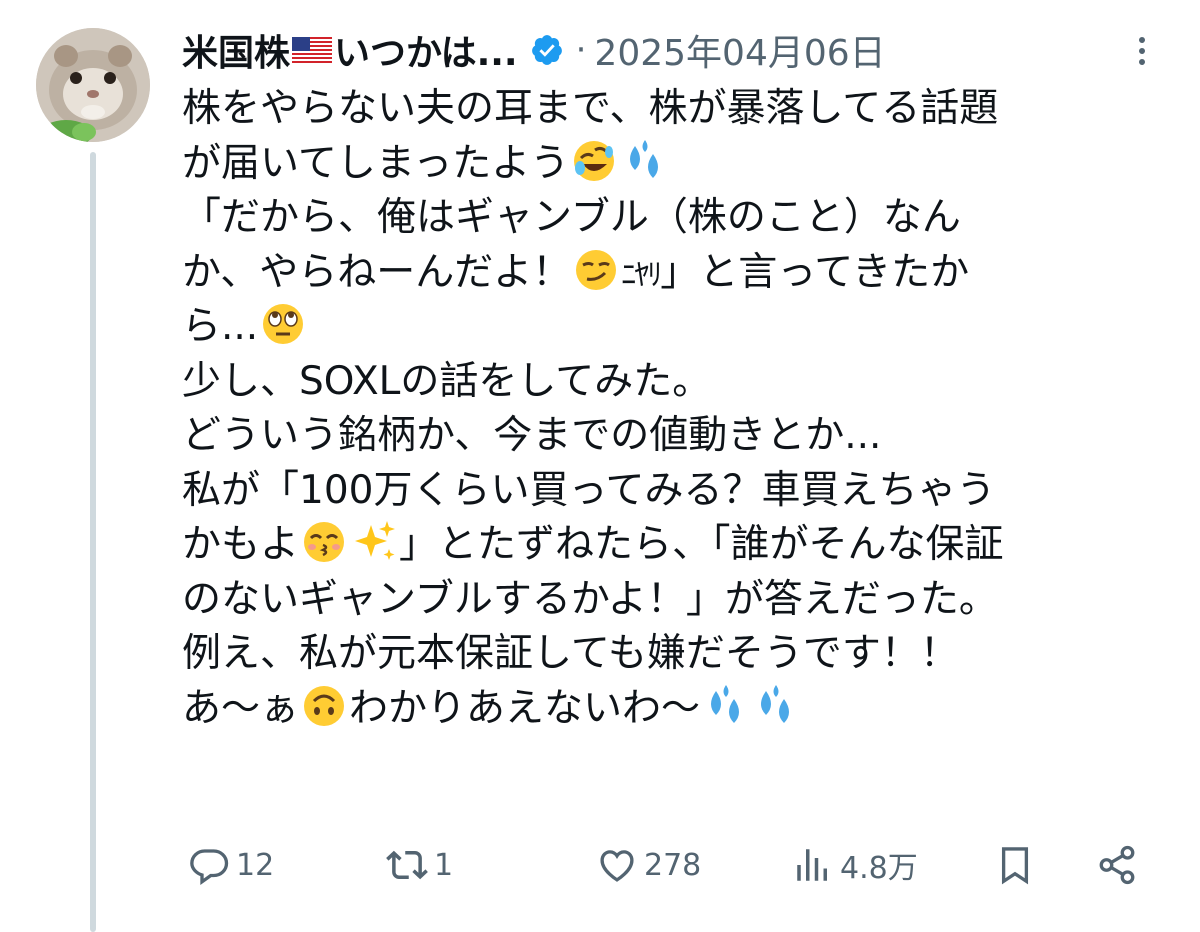 The image size is (1200, 932). I want to click on upside-down-face-emoji-icon, so click(324, 705).